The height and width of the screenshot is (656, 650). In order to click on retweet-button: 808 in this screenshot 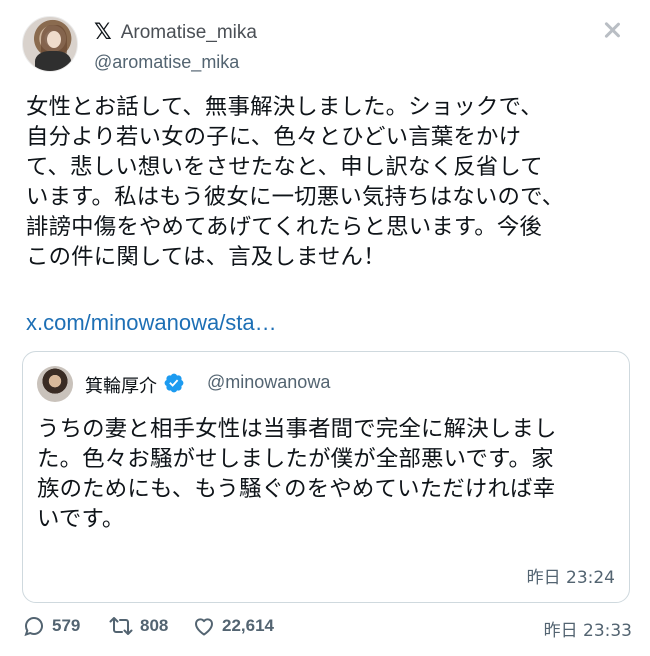, I will do `click(138, 626)`.